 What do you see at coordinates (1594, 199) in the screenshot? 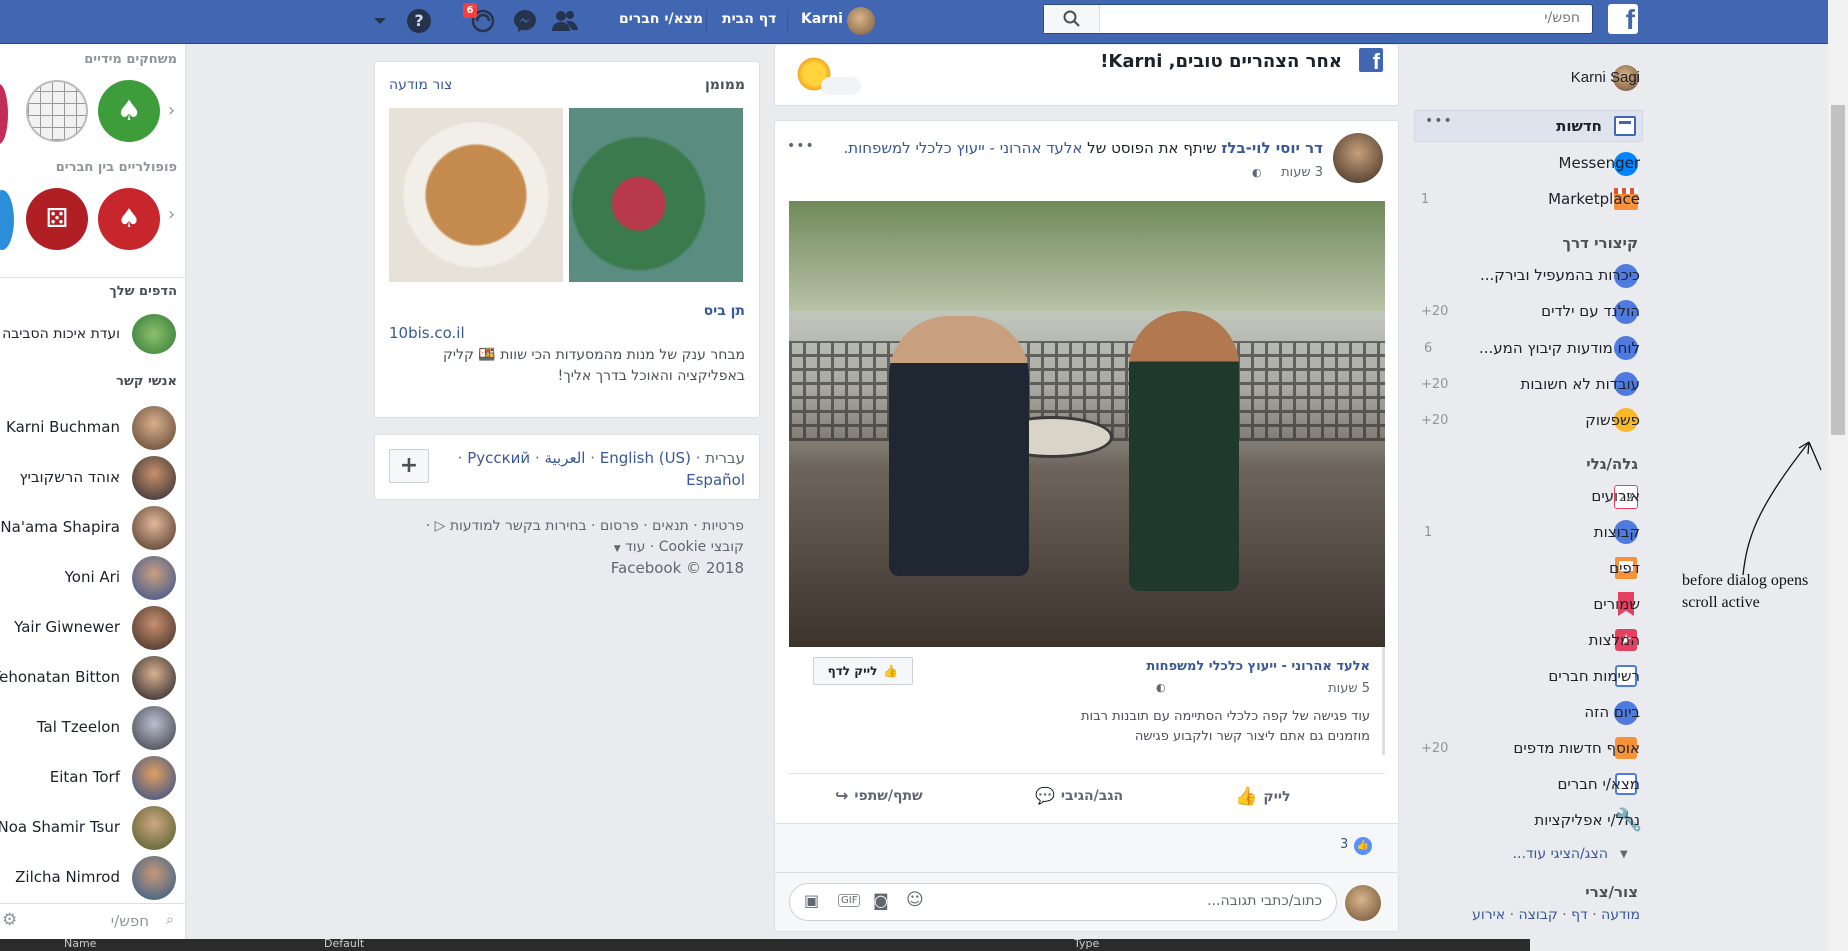
I see `nav-label-marketplace: Marketplace` at bounding box center [1594, 199].